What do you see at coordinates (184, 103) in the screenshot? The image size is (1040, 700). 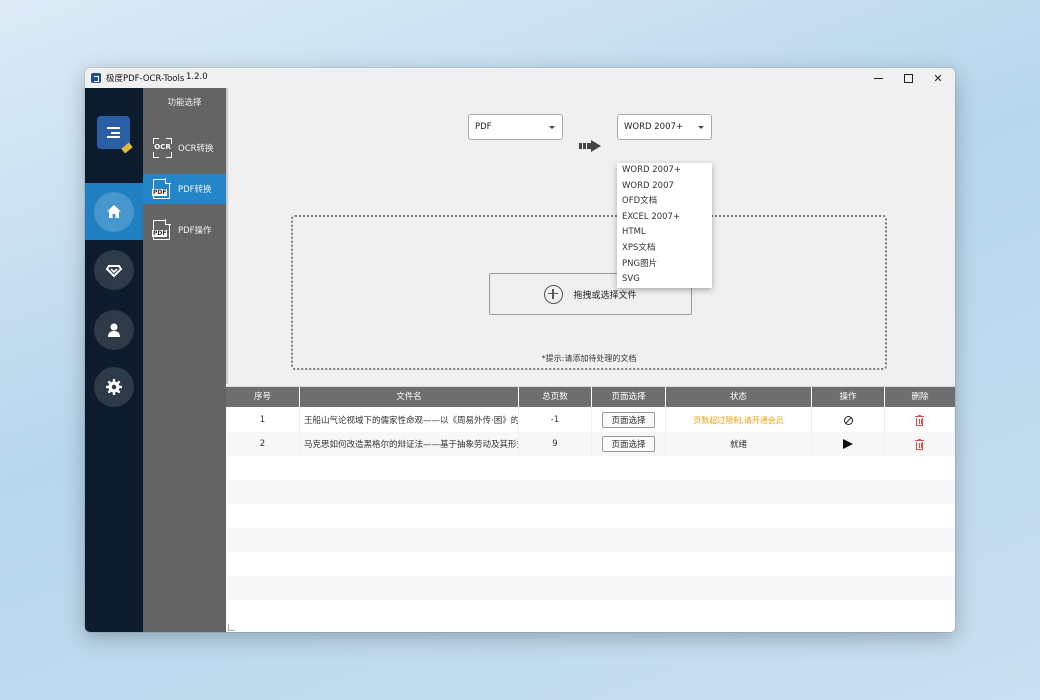 I see `sidebar-title: 功能选择` at bounding box center [184, 103].